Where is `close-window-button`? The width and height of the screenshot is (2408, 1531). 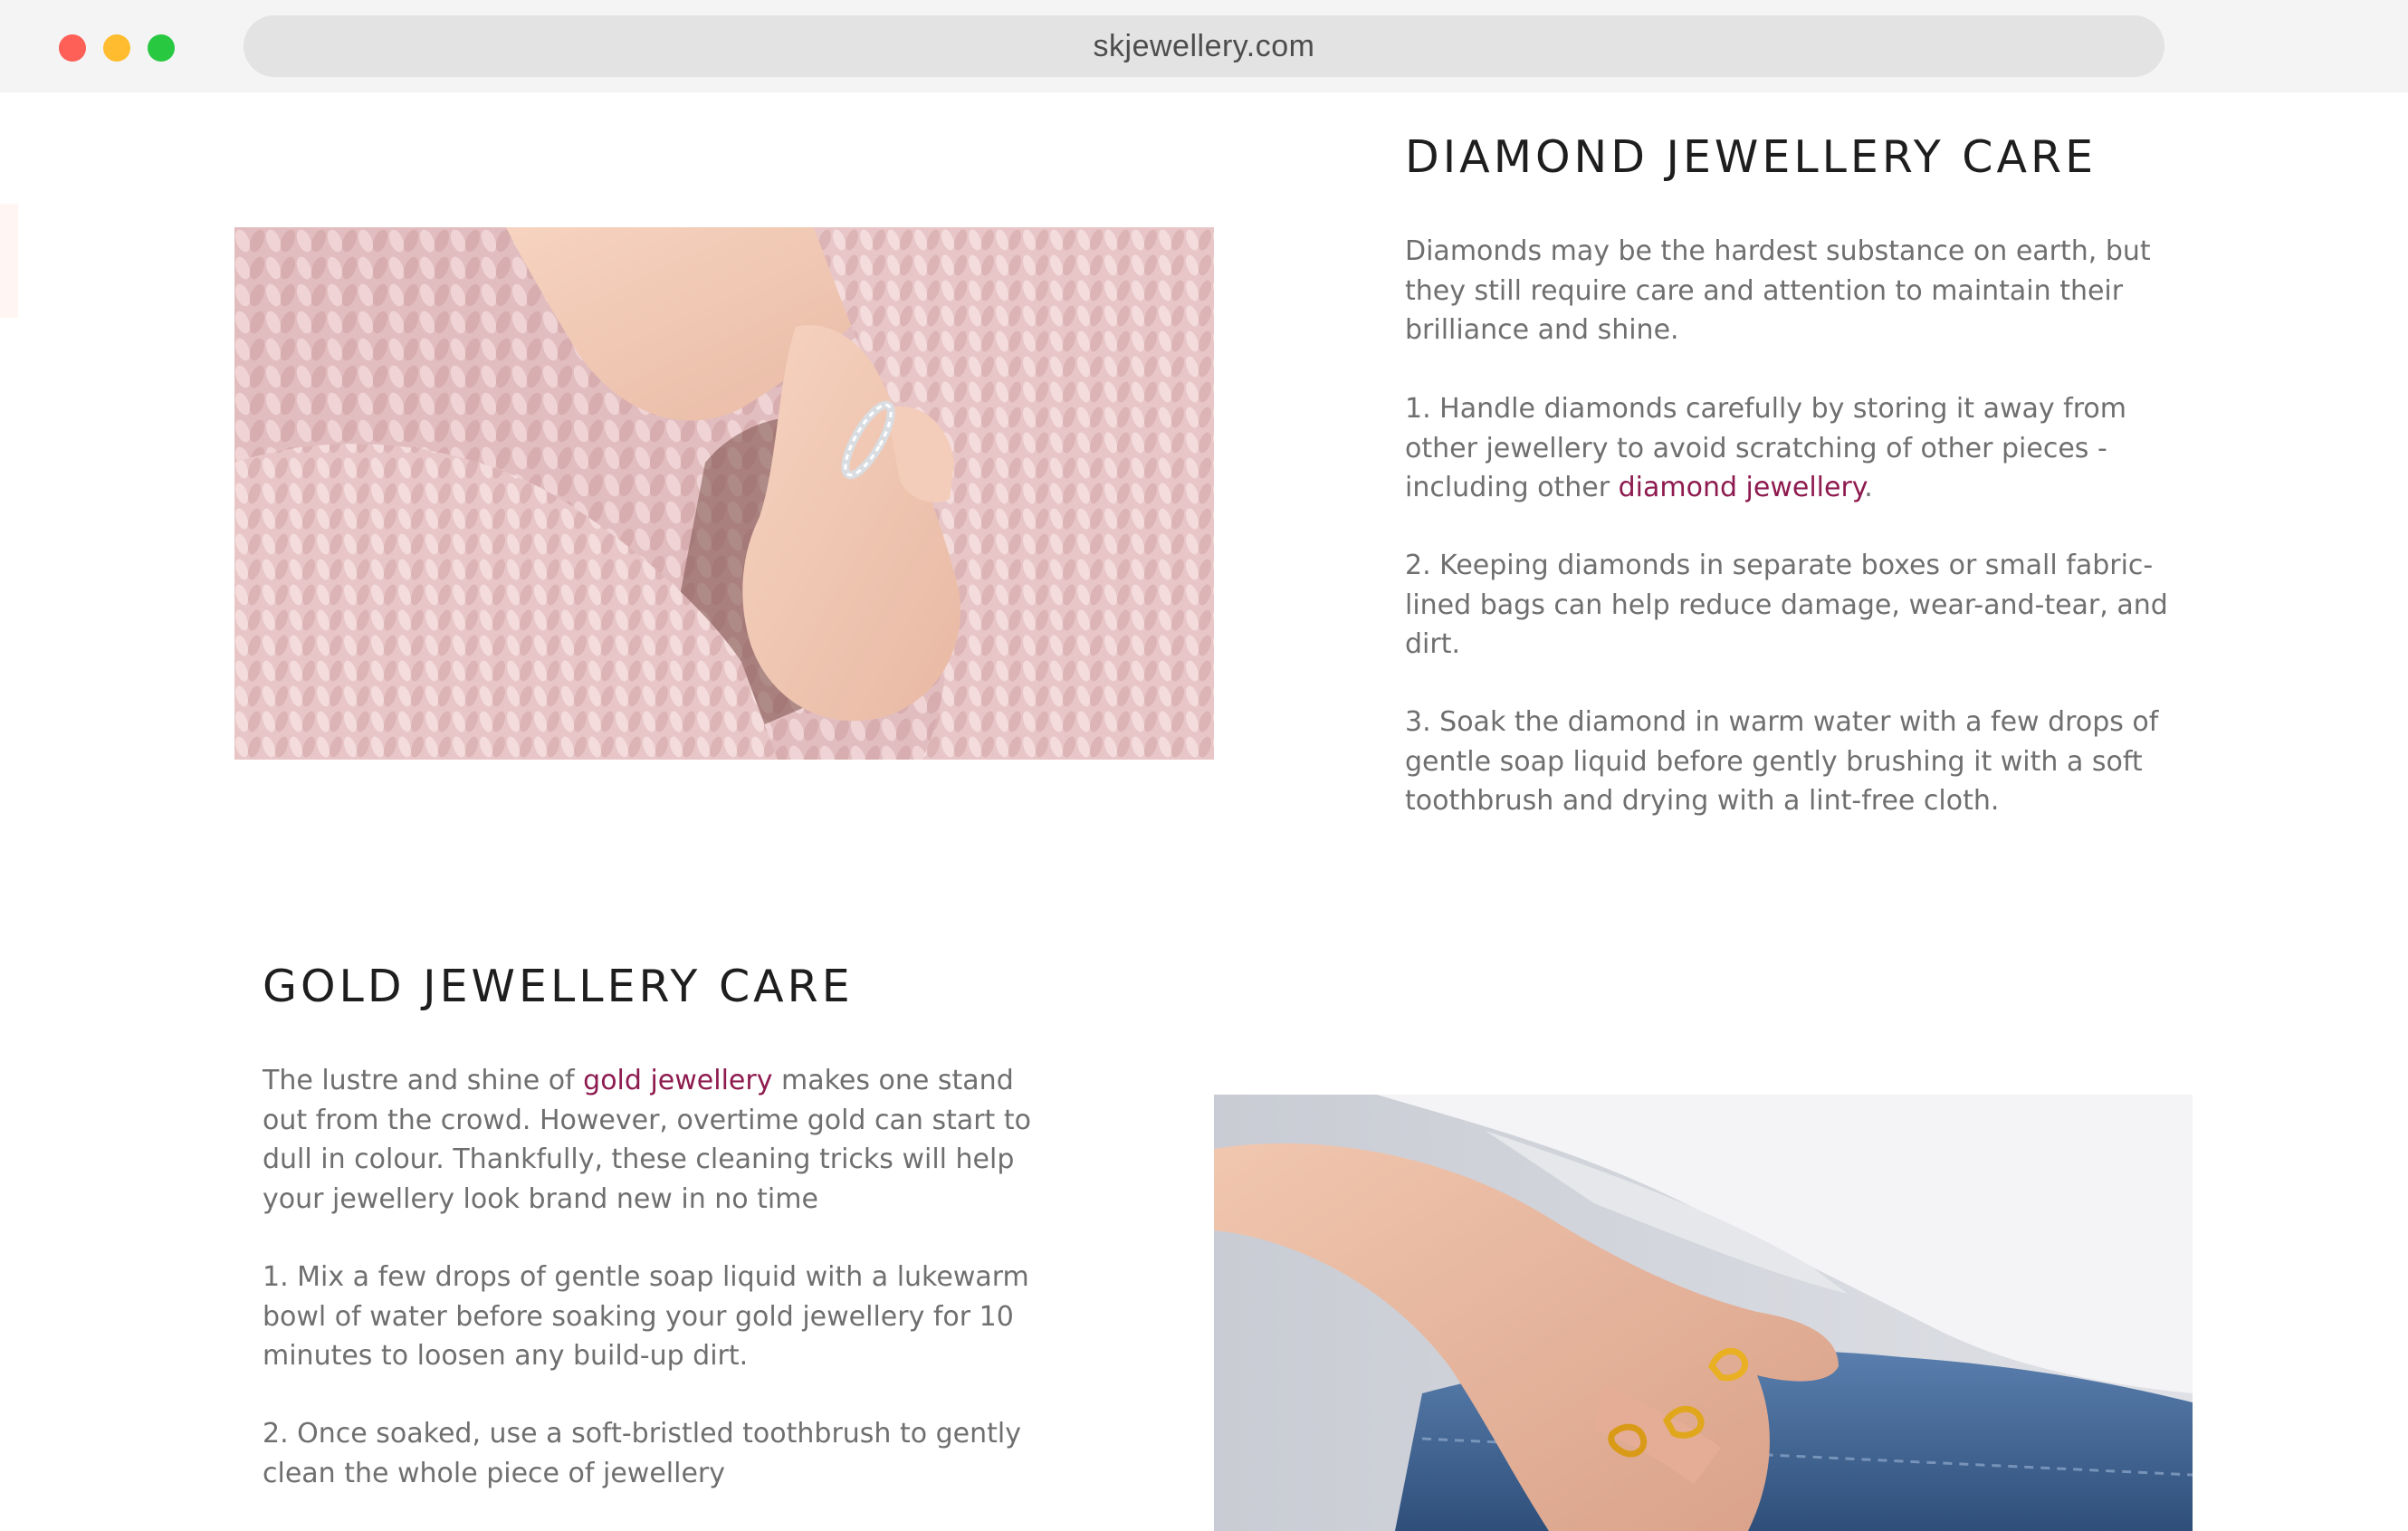
close-window-button is located at coordinates (72, 48).